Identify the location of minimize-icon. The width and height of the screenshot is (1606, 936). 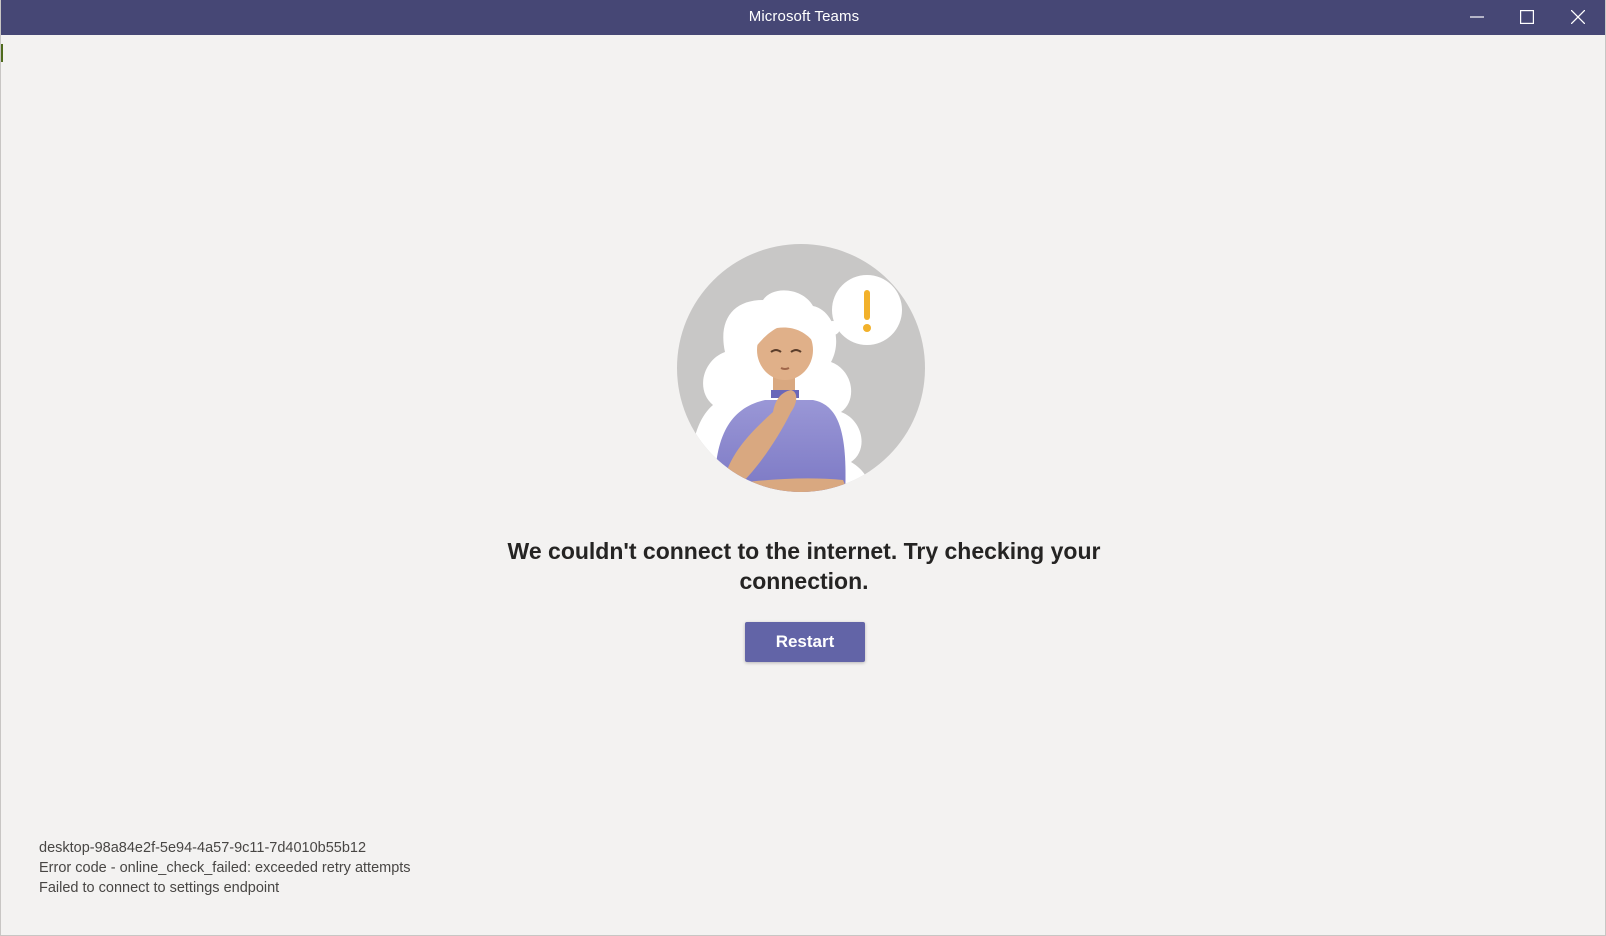
(1477, 17).